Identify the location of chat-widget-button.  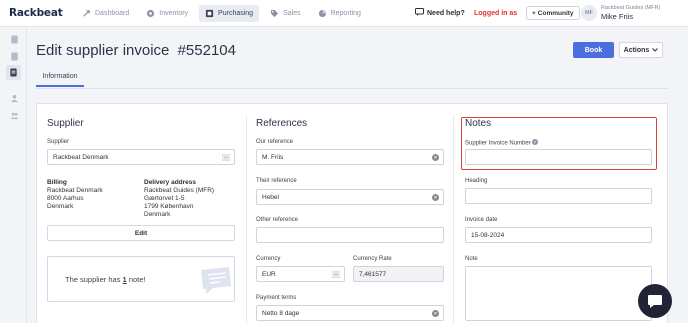
(655, 301).